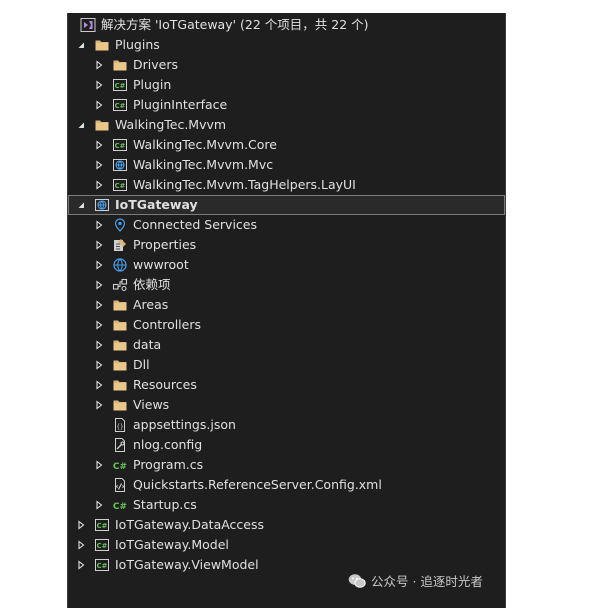 The image size is (602, 608). Describe the element at coordinates (137, 44) in the screenshot. I see `tree-item-label: Plugins` at that location.